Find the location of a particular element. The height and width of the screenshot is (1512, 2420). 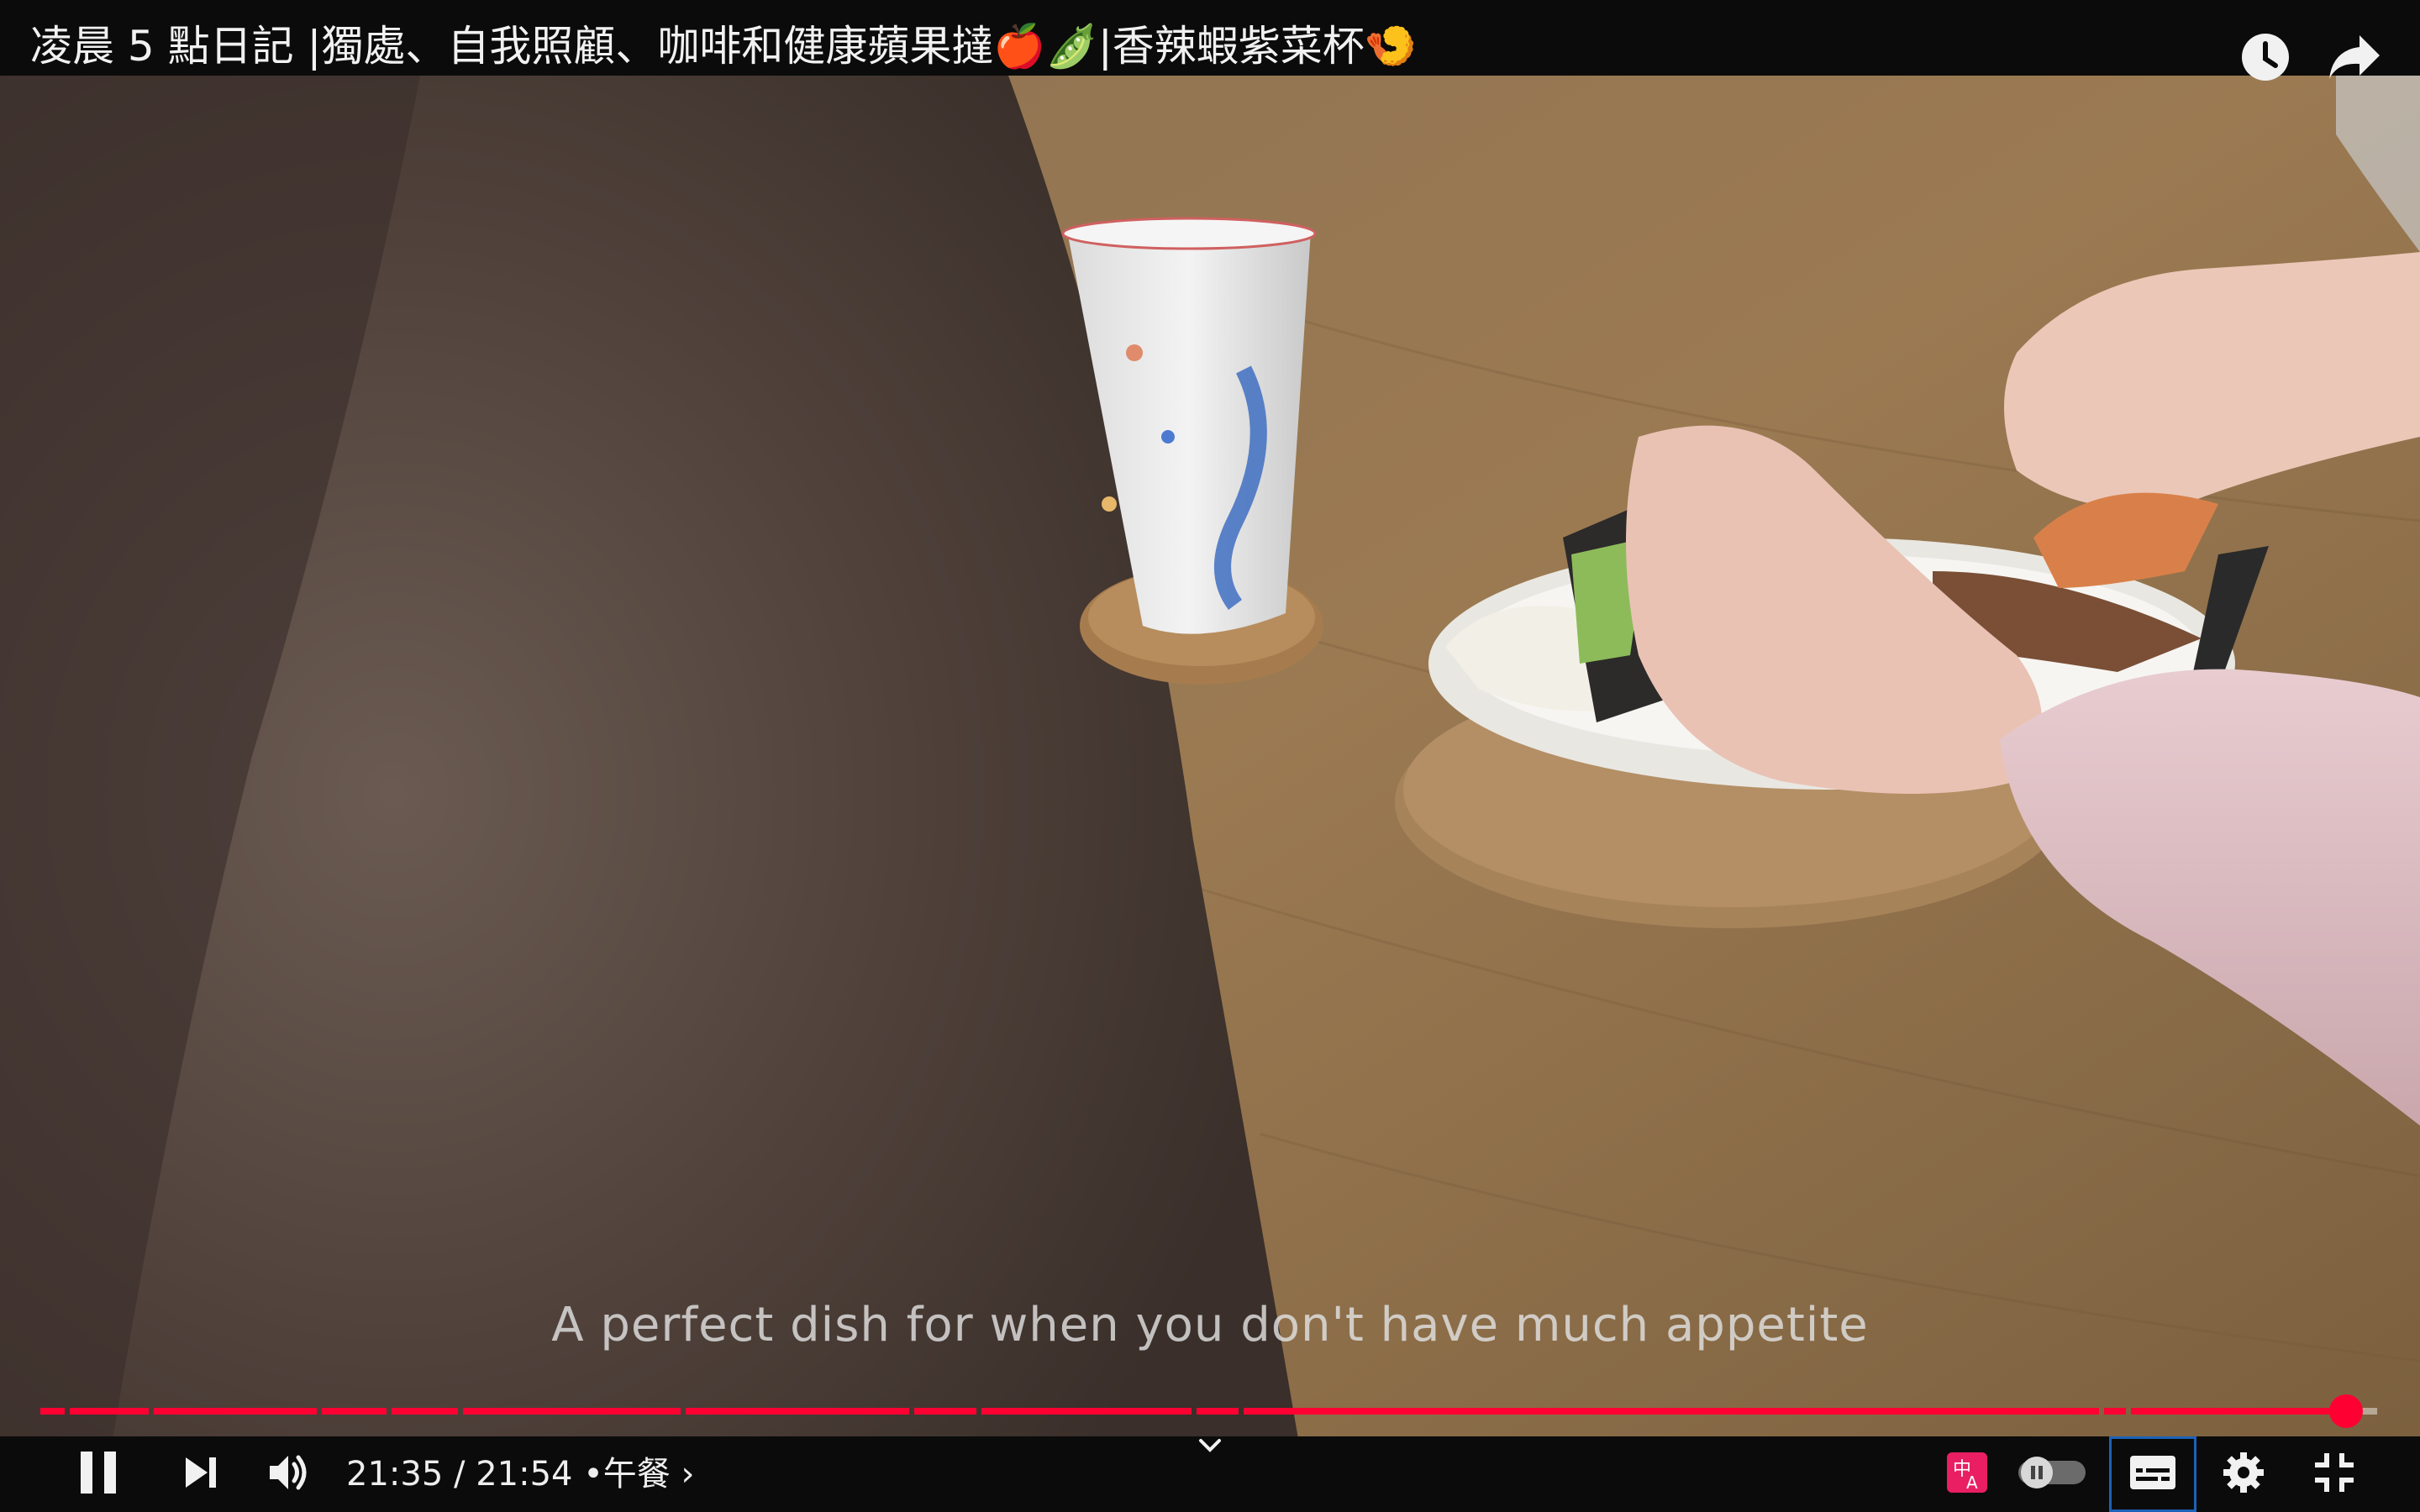

exit-fullscreen-button is located at coordinates (2334, 1474).